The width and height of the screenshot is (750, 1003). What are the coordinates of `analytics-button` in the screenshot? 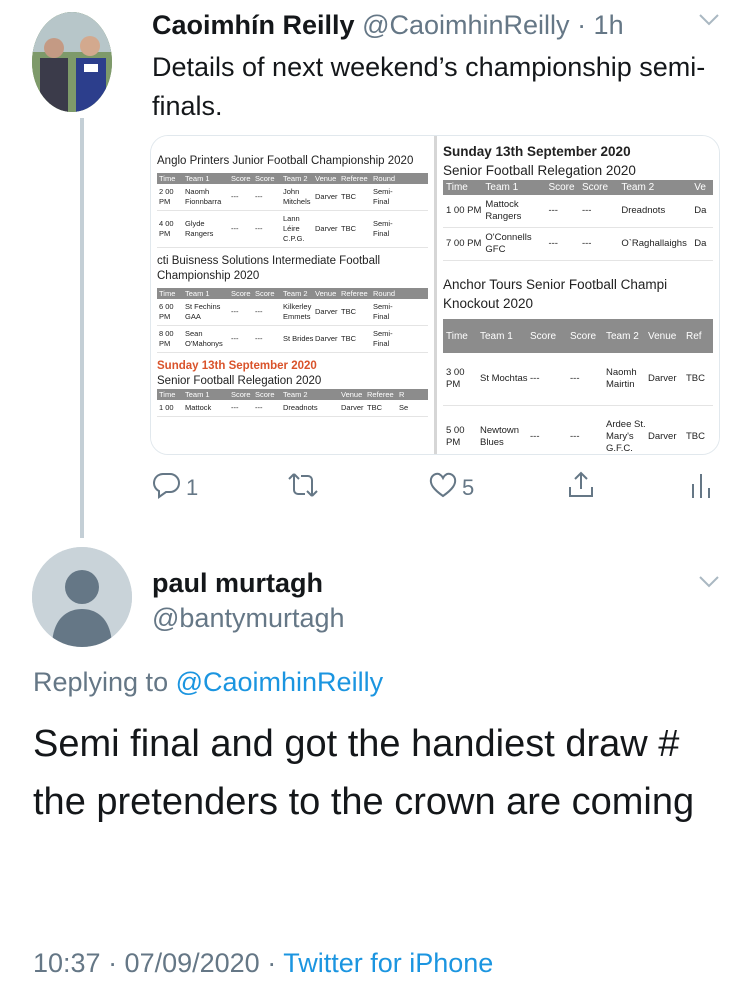 It's located at (701, 488).